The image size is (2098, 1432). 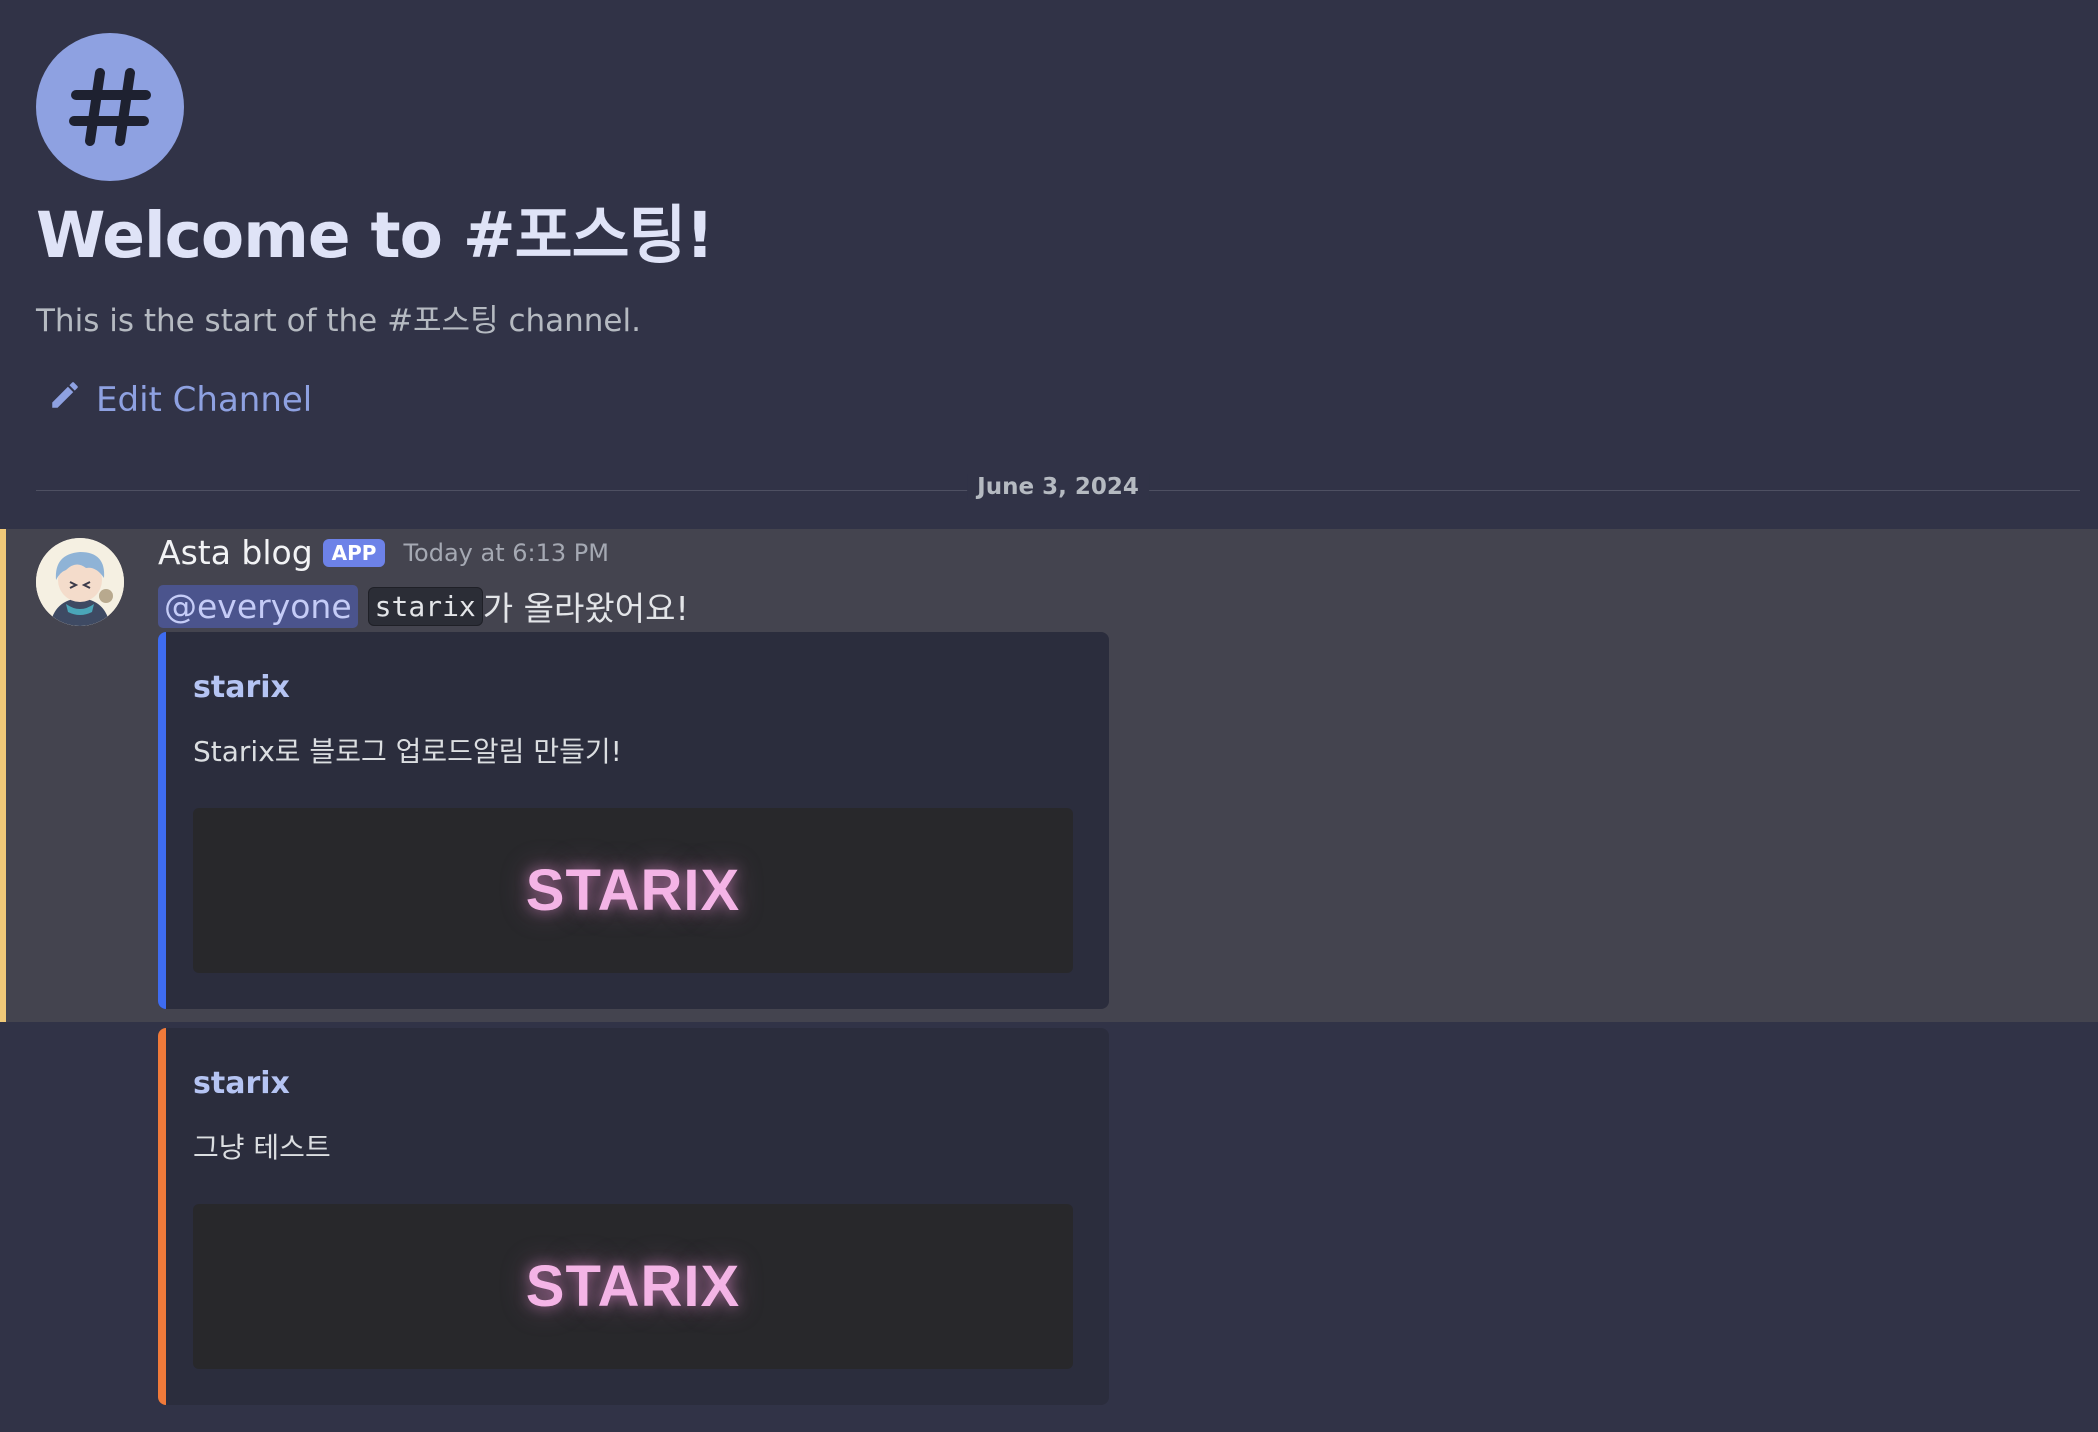 What do you see at coordinates (338, 321) in the screenshot?
I see `welcome-subtitle: This is the start of the #포스팅 channel.` at bounding box center [338, 321].